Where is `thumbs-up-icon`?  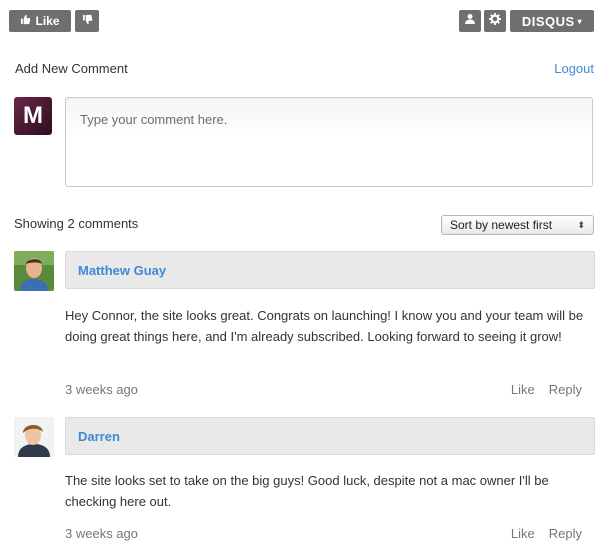 thumbs-up-icon is located at coordinates (25, 21).